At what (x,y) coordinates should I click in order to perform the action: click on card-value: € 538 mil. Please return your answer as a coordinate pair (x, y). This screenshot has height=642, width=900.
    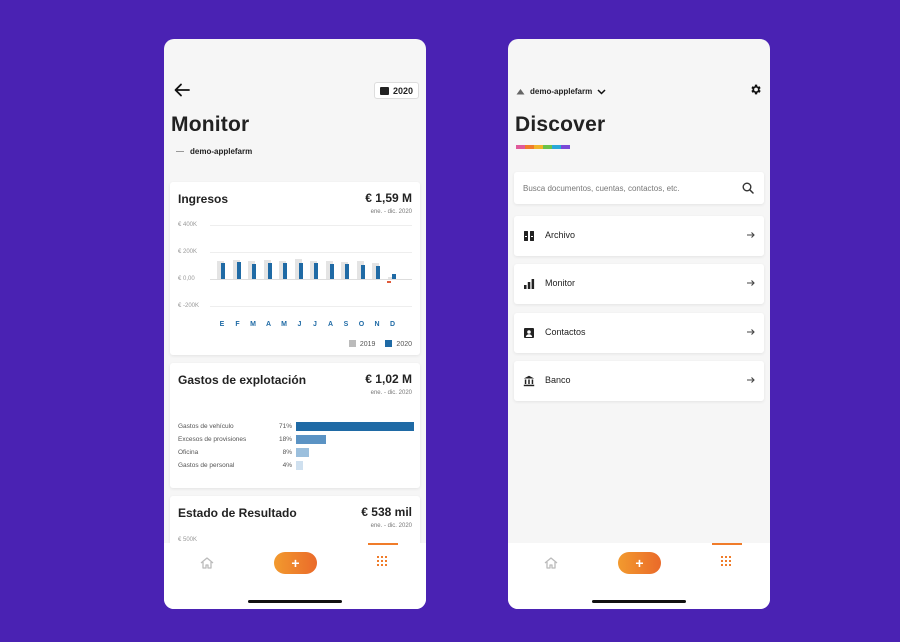
    Looking at the image, I should click on (386, 512).